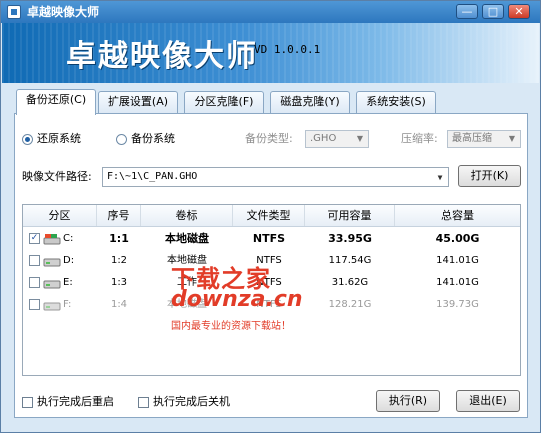  I want to click on drive-letter: C:, so click(68, 238).